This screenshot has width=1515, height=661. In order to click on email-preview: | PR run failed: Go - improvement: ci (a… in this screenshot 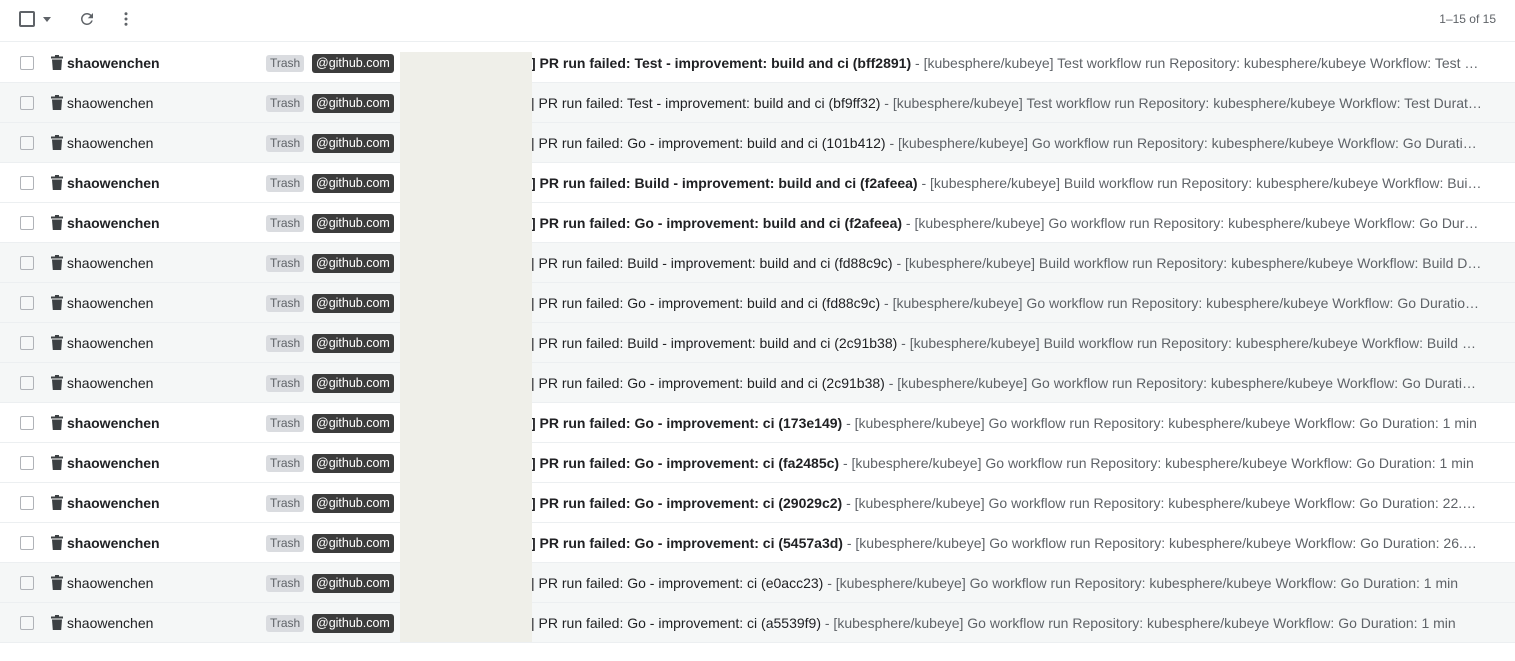, I will do `click(1007, 623)`.